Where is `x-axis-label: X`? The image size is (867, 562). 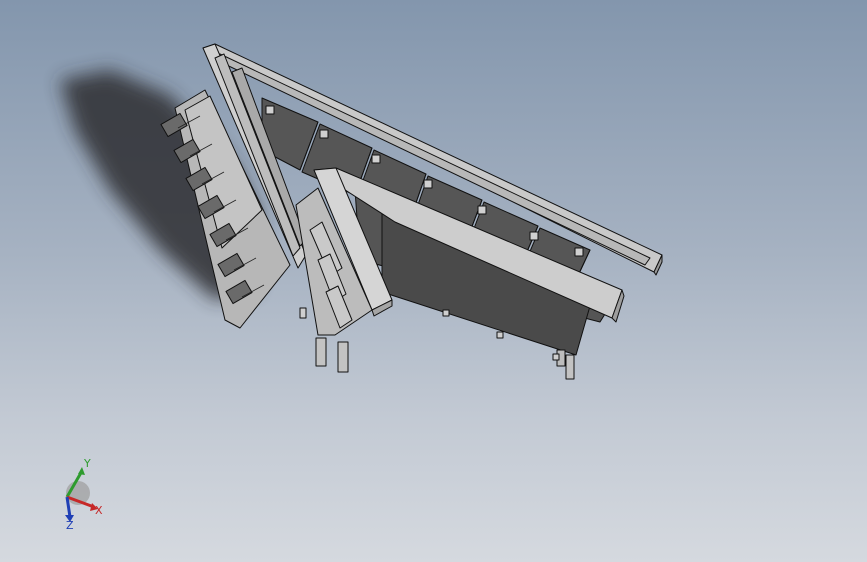 x-axis-label: X is located at coordinates (99, 510).